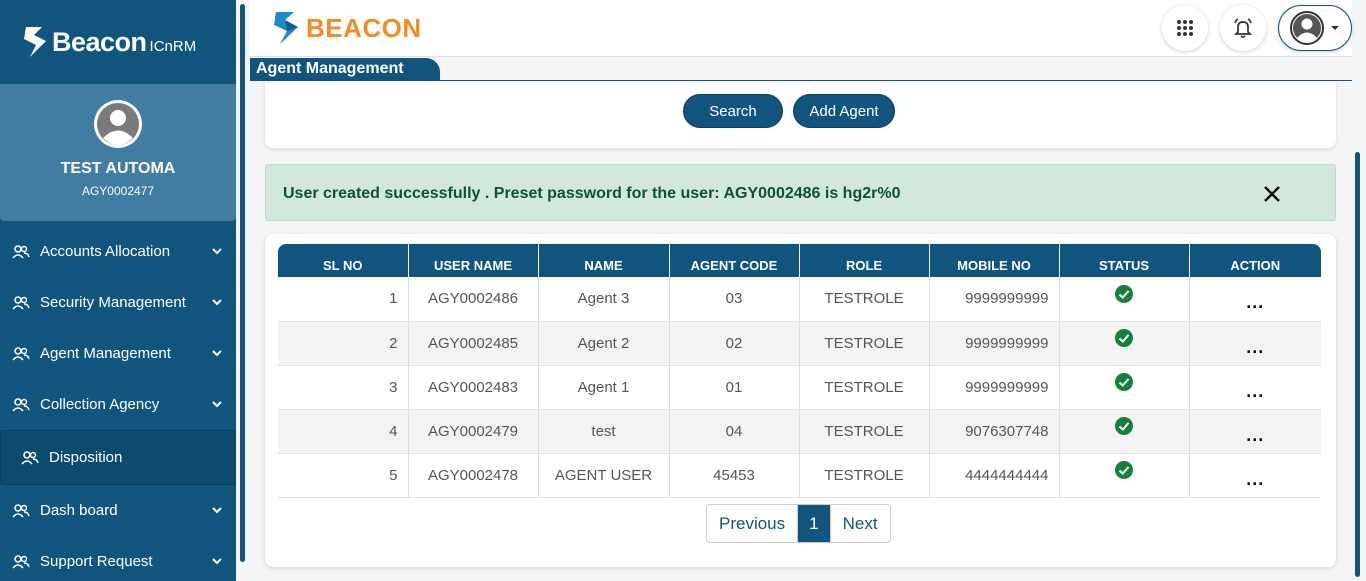  Describe the element at coordinates (473, 431) in the screenshot. I see `cell-user-name: AGY0002479` at that location.